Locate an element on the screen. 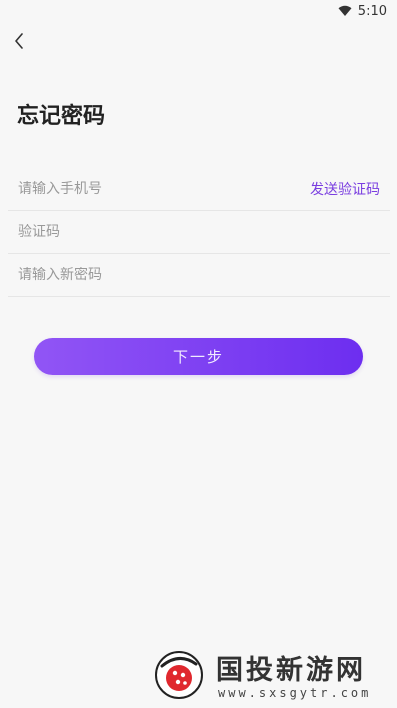 Image resolution: width=397 pixels, height=708 pixels. phone-field-row: 发送验证码 is located at coordinates (199, 189).